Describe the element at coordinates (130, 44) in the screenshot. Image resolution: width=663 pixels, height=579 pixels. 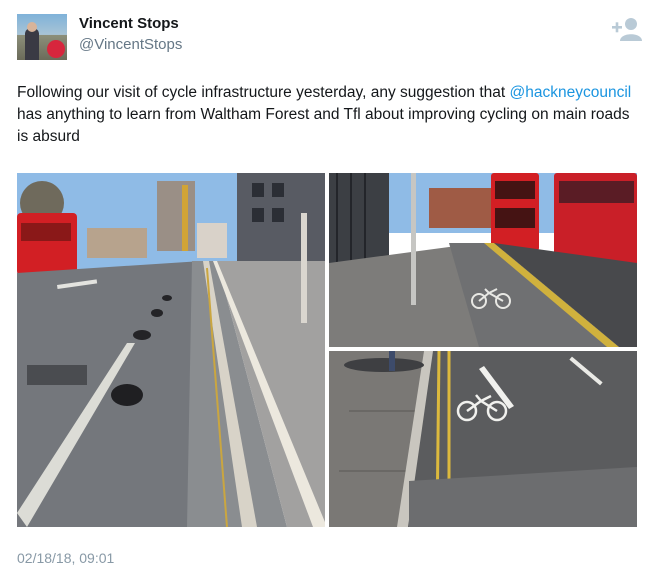
I see `author-handle: @VincentStops` at that location.